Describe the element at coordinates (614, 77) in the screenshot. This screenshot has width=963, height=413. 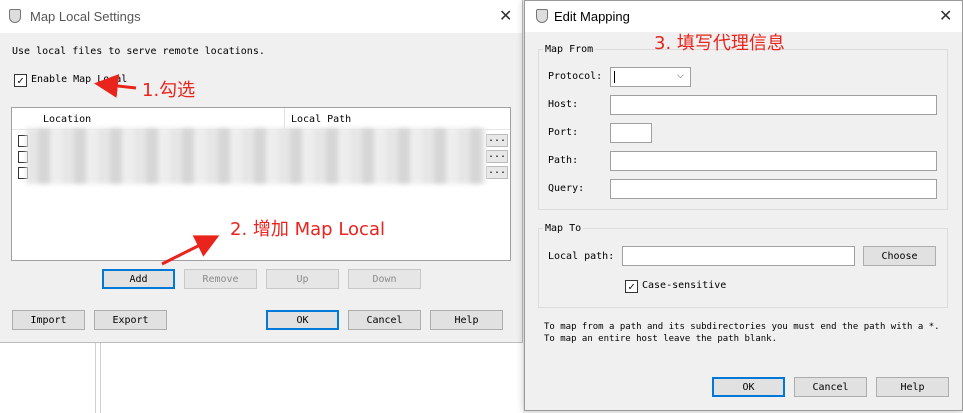
I see `text-cursor` at that location.